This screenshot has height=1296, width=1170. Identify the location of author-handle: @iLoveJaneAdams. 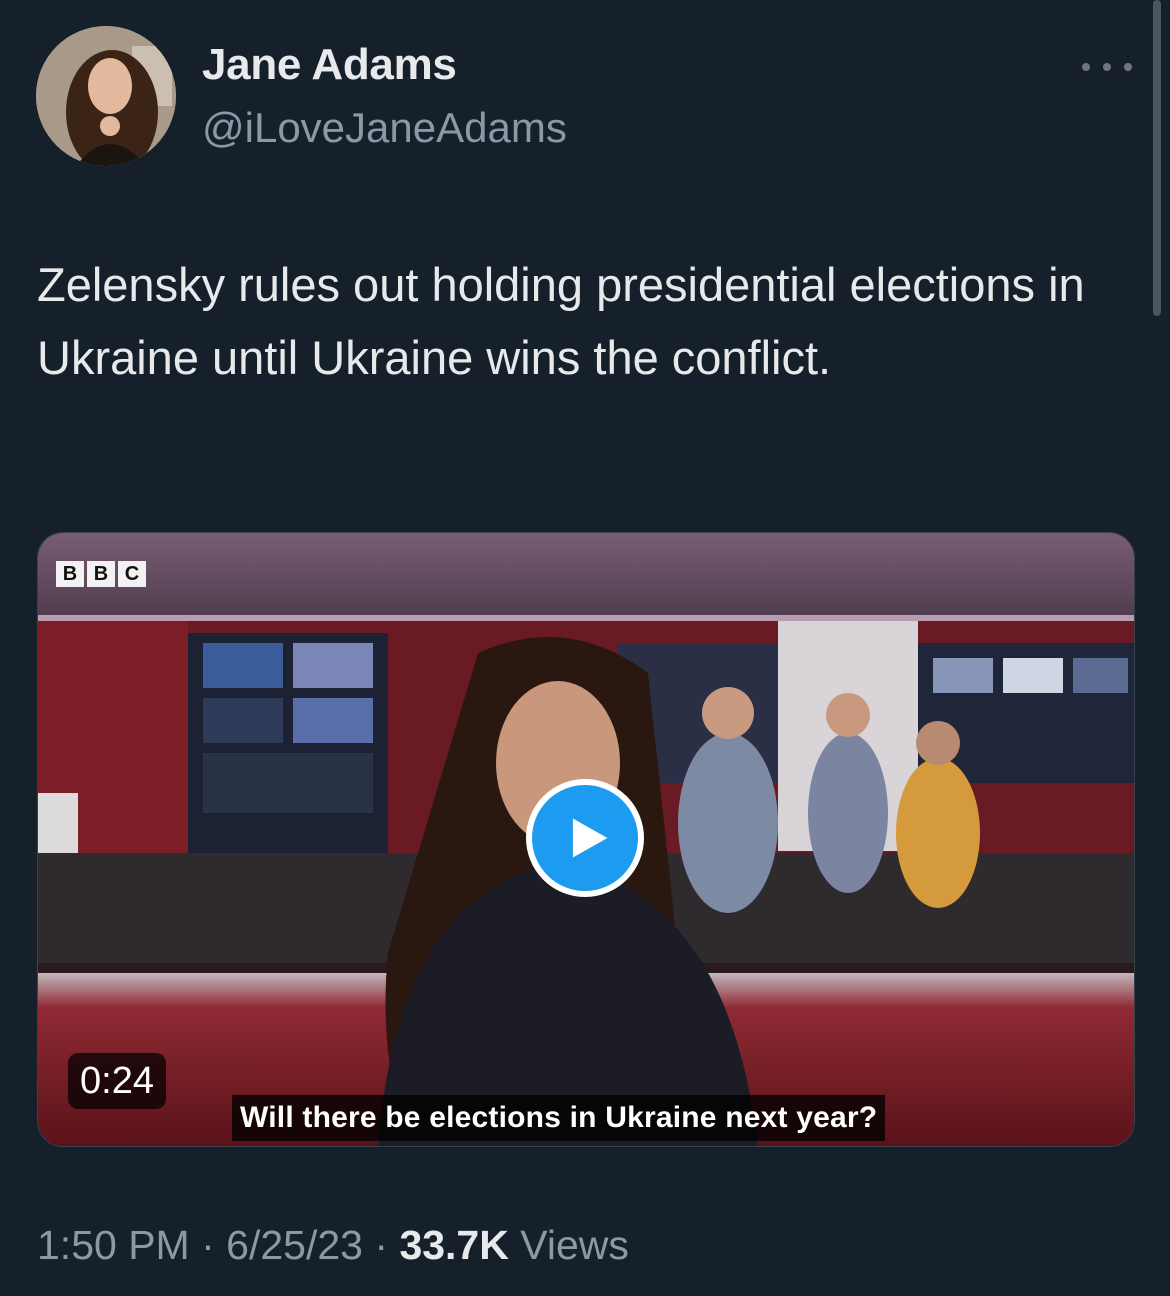
(384, 128).